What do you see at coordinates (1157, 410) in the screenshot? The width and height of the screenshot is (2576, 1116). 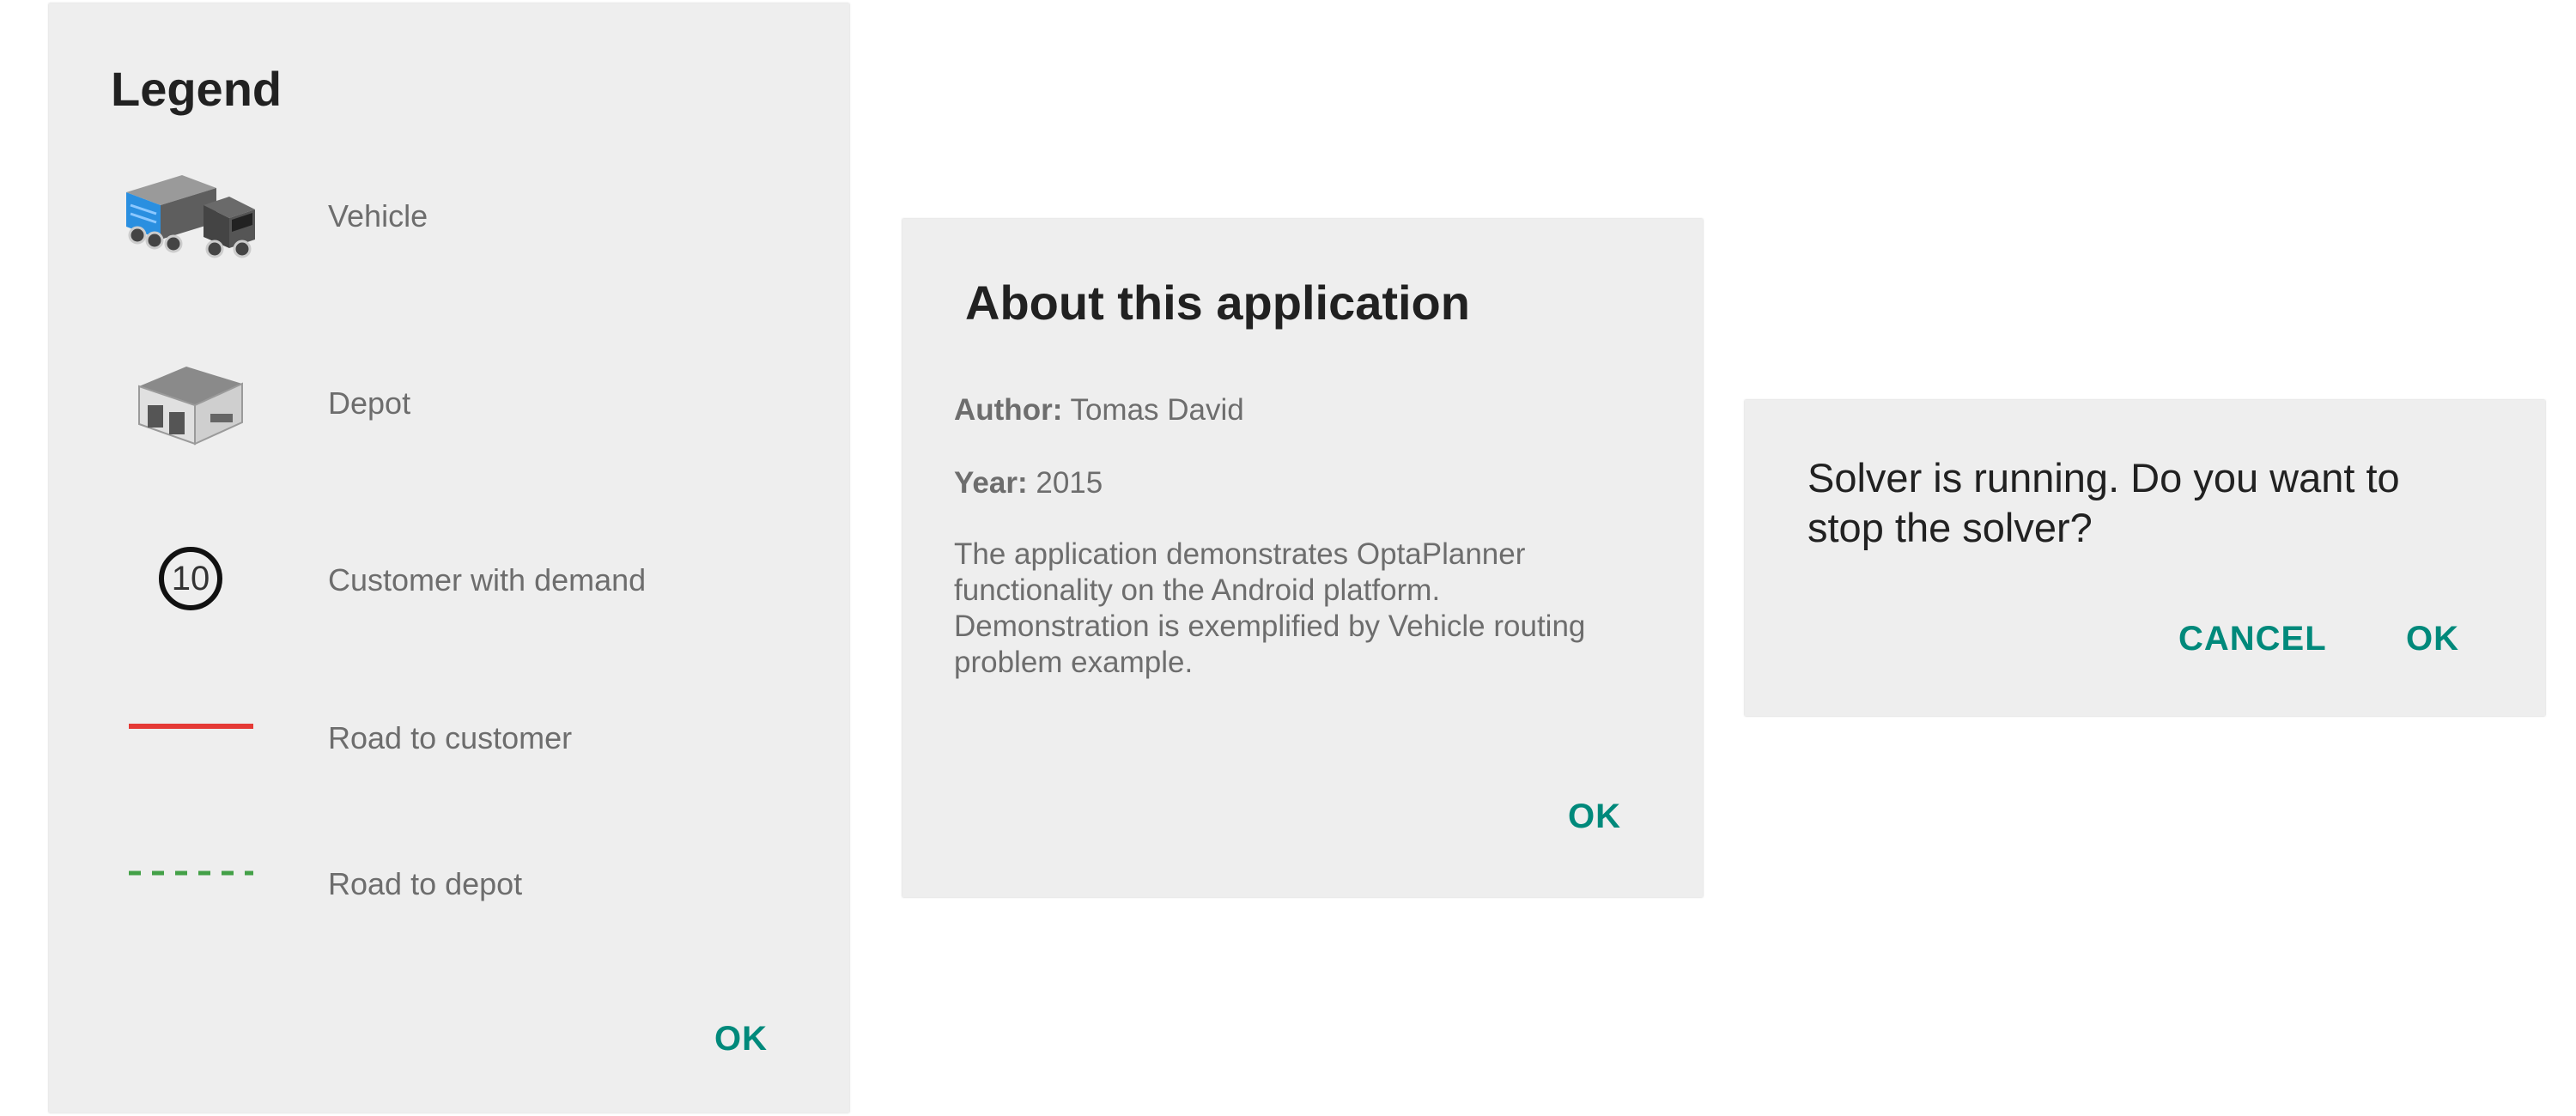 I see `author-value: Tomas David` at bounding box center [1157, 410].